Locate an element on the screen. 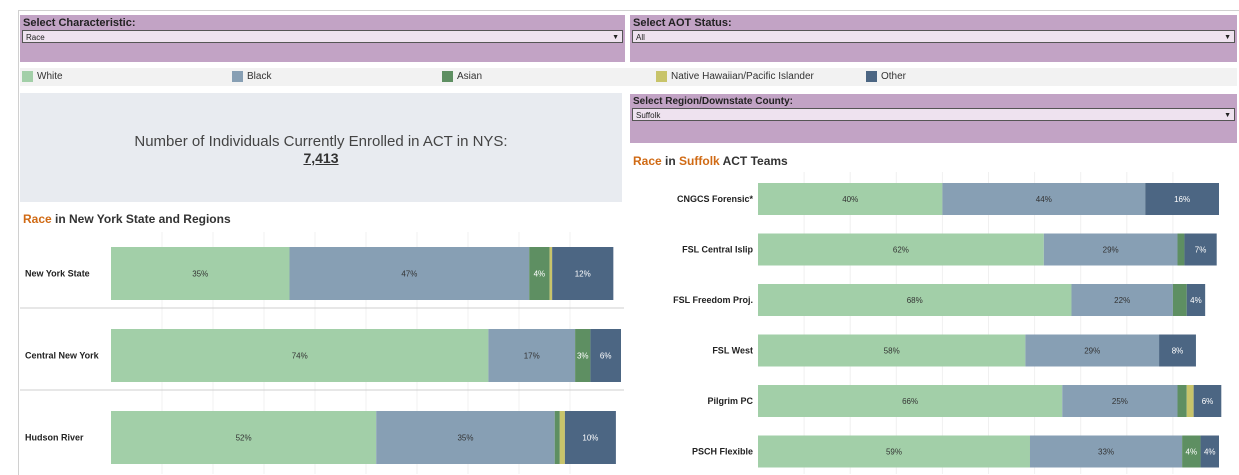 The width and height of the screenshot is (1239, 475). row-label: FSL Central Islip is located at coordinates (717, 250).